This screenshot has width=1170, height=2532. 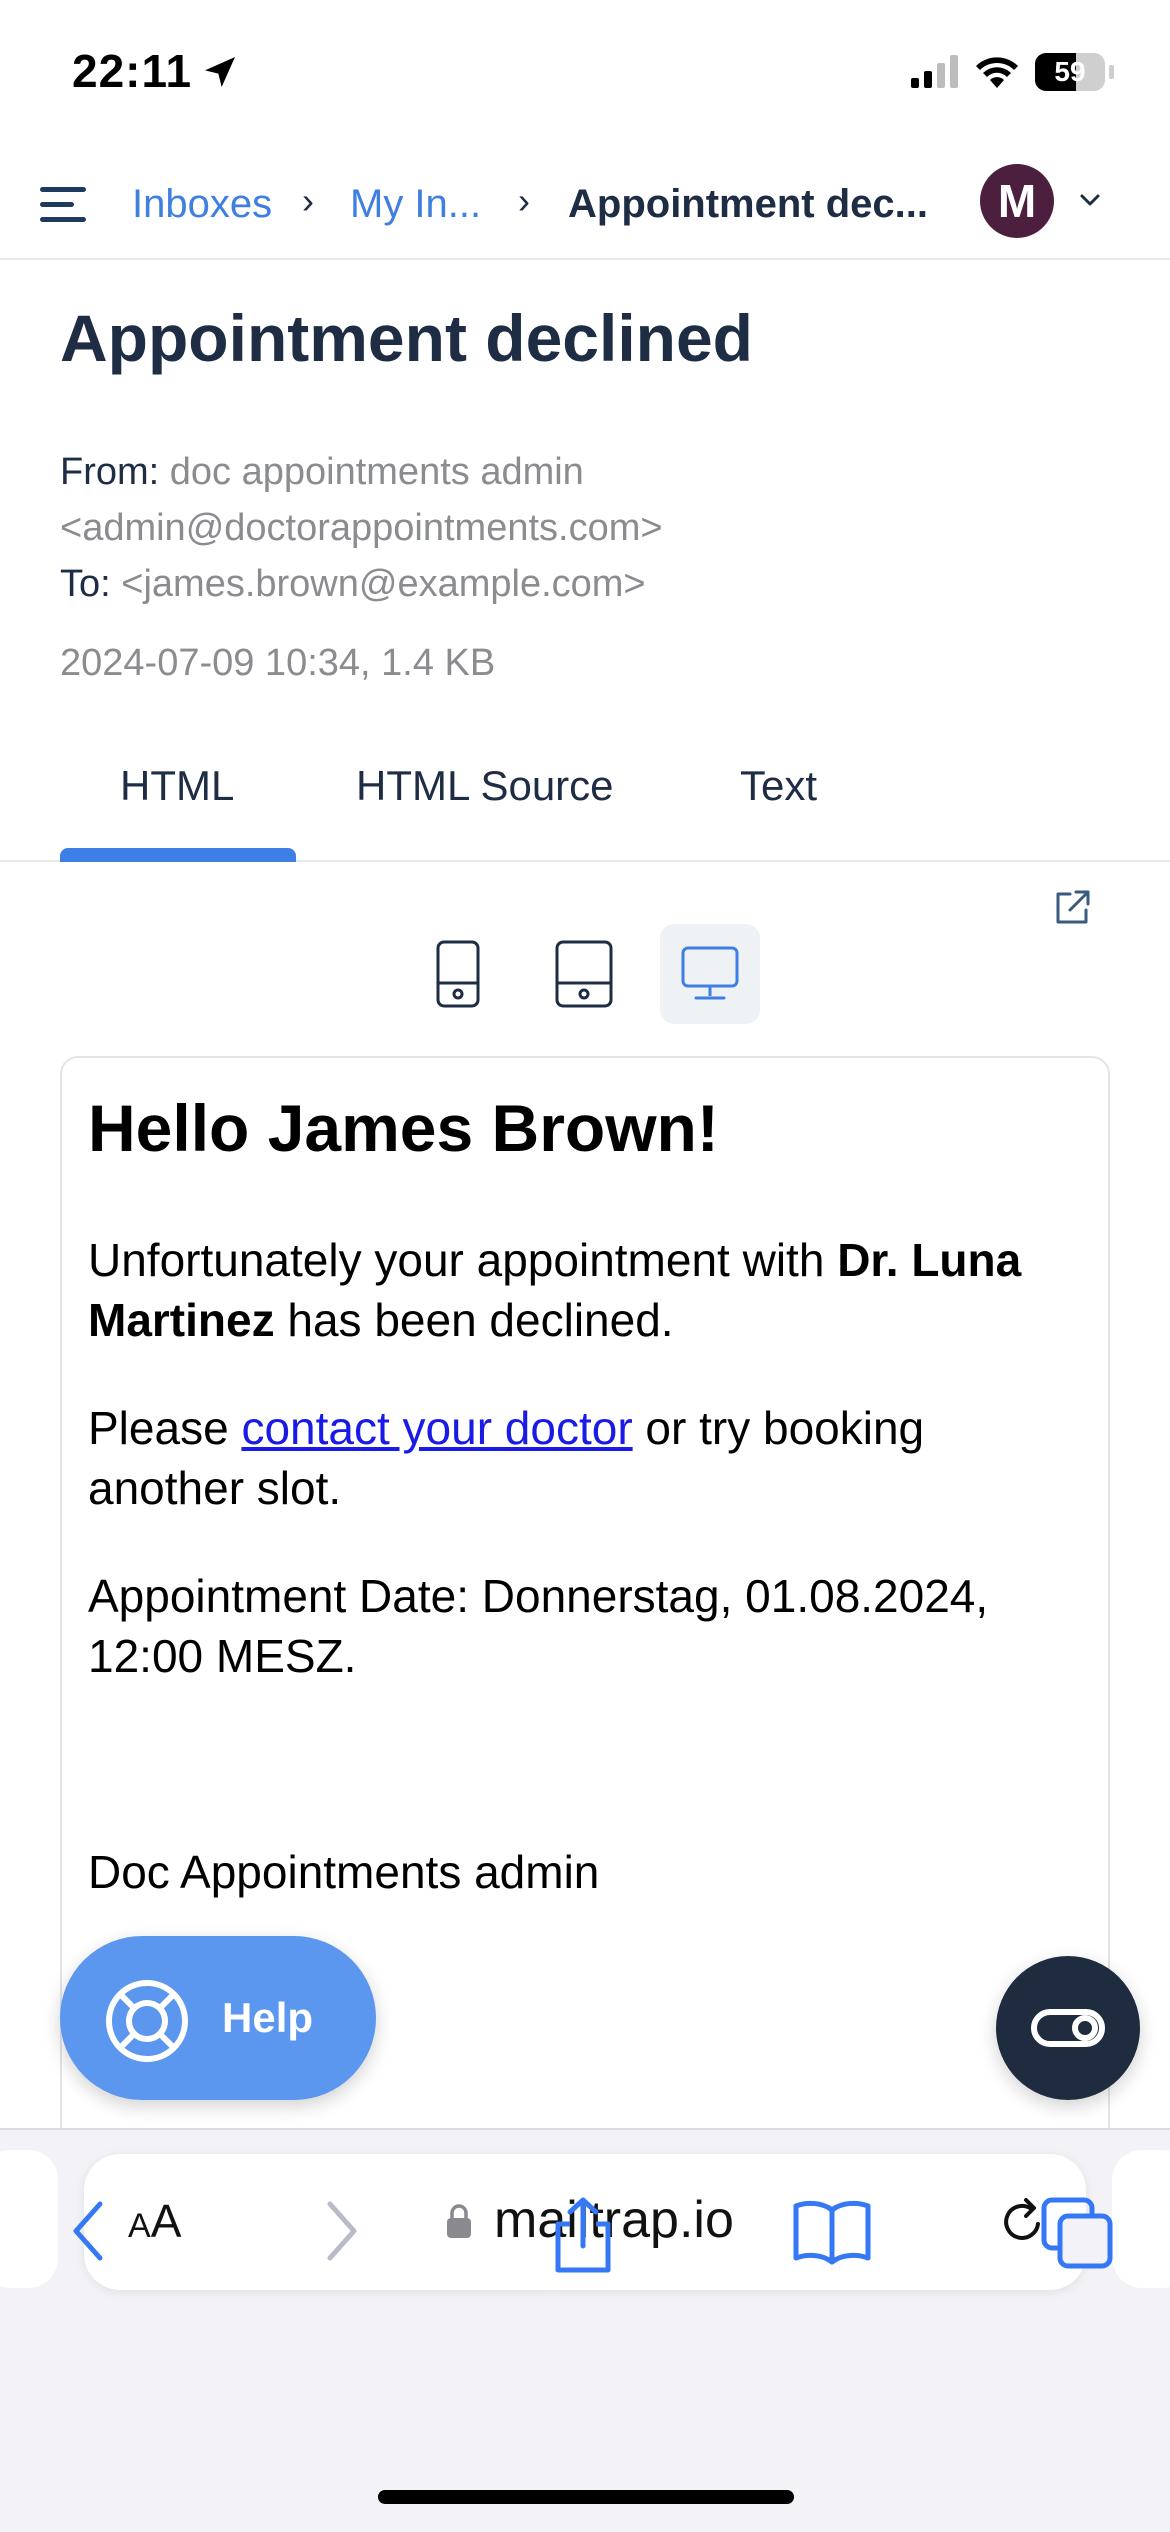 I want to click on previous-tab-card, so click(x=29, y=2219).